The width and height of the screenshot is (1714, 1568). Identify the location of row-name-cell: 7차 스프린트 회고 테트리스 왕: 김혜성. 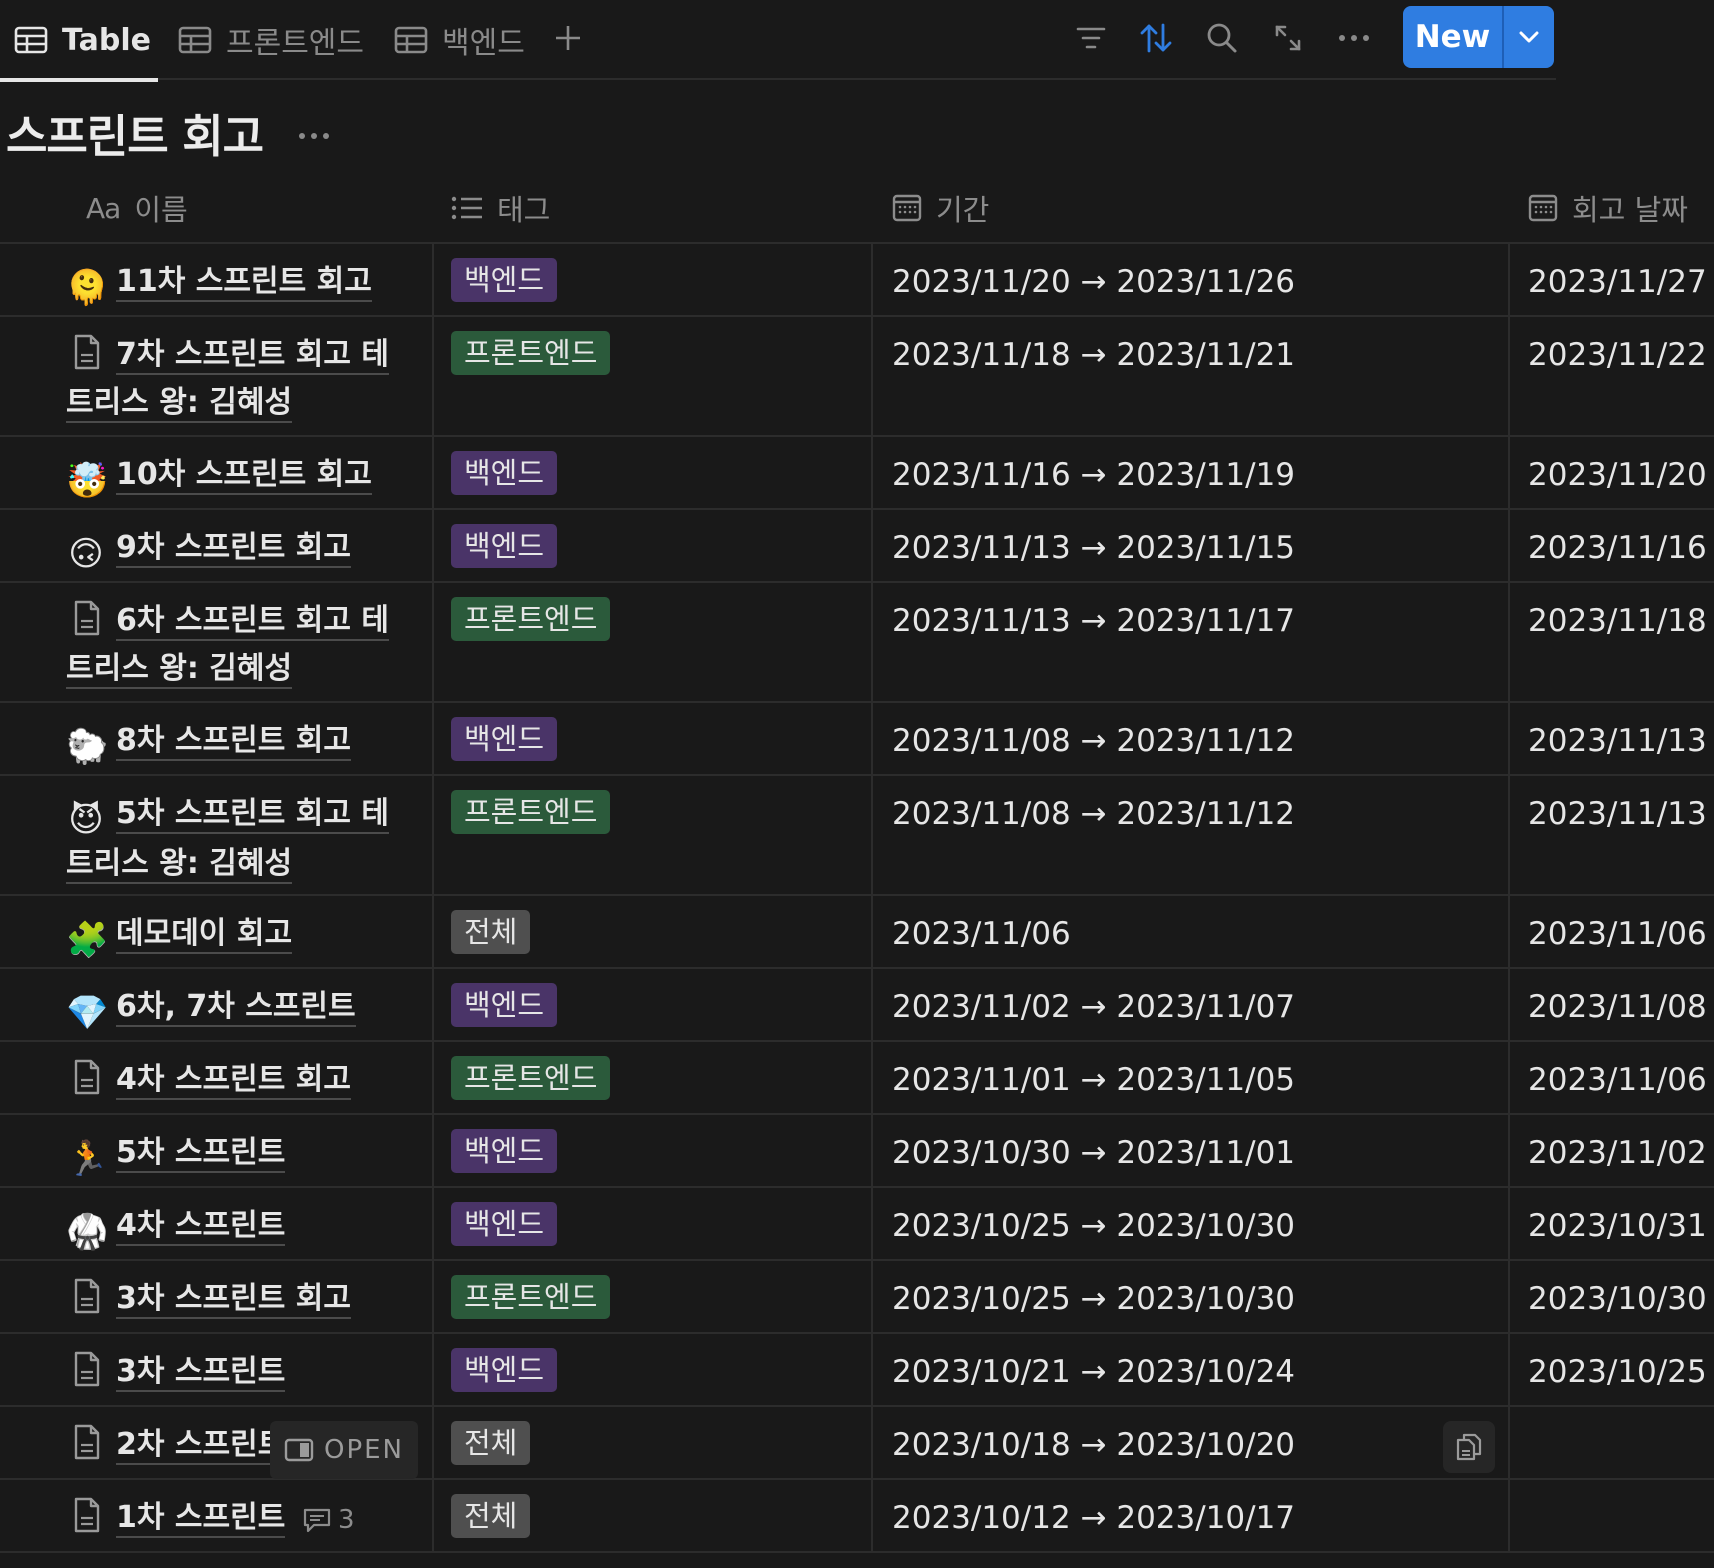
(241, 379).